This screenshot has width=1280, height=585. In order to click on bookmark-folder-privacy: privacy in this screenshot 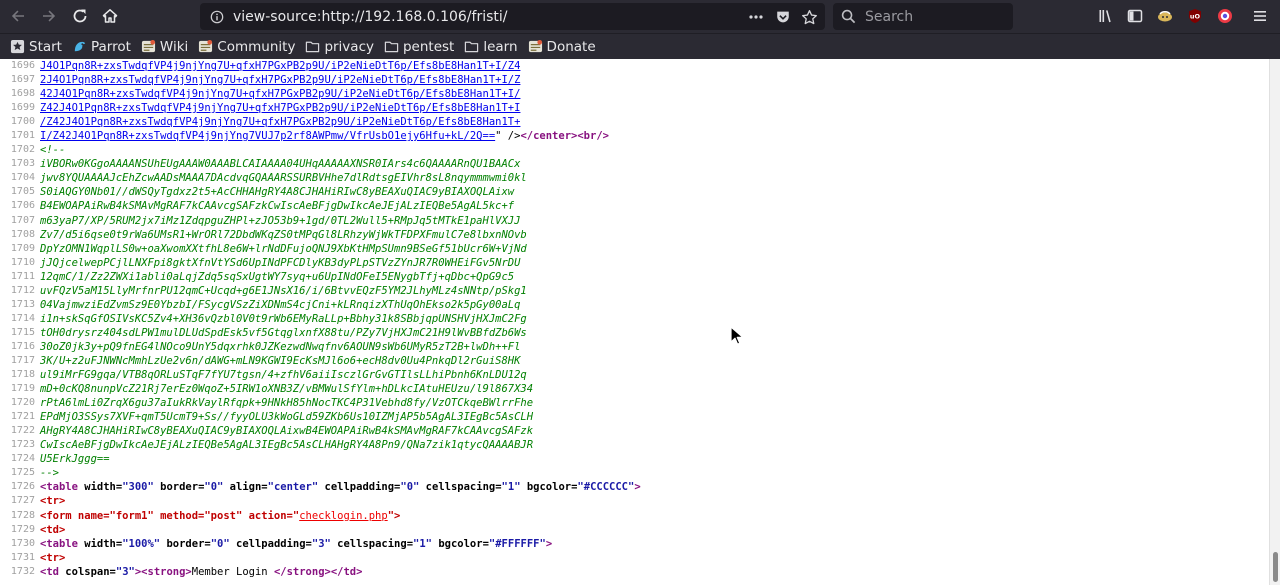, I will do `click(339, 47)`.